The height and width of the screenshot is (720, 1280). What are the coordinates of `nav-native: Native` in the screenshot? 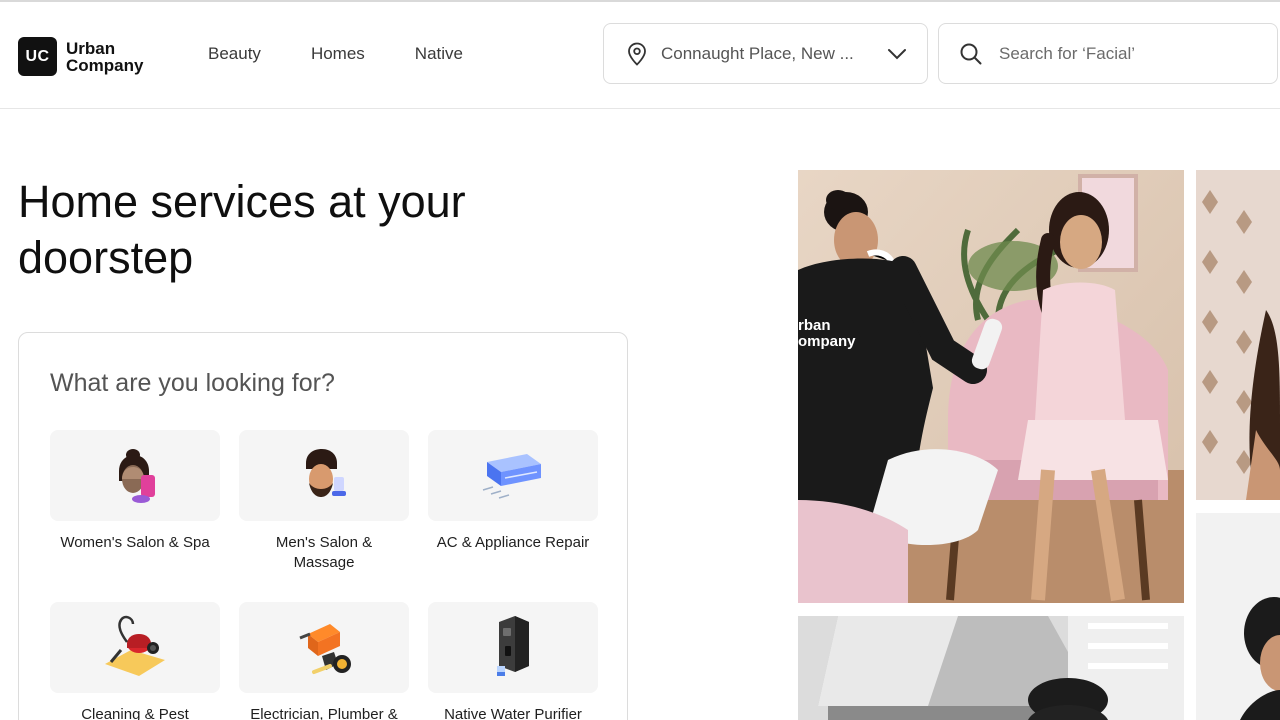 It's located at (439, 54).